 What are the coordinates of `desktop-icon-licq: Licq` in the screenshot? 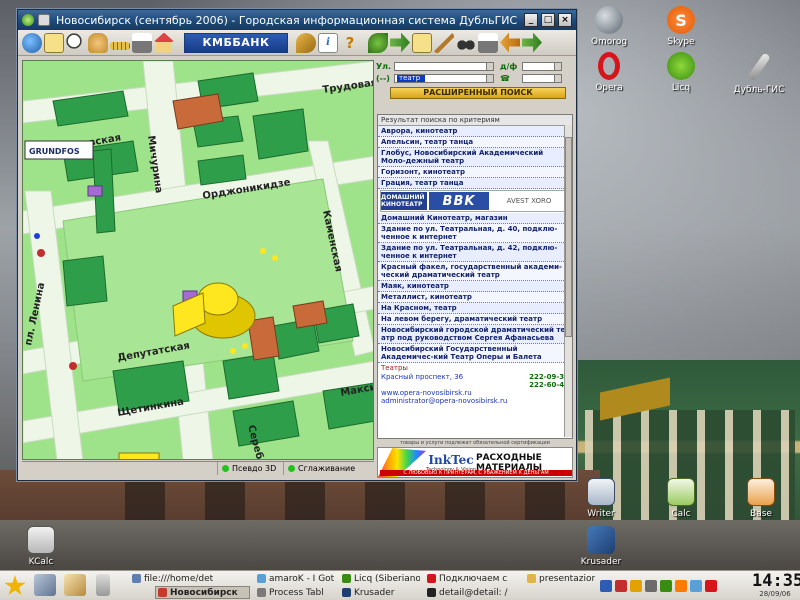 It's located at (681, 72).